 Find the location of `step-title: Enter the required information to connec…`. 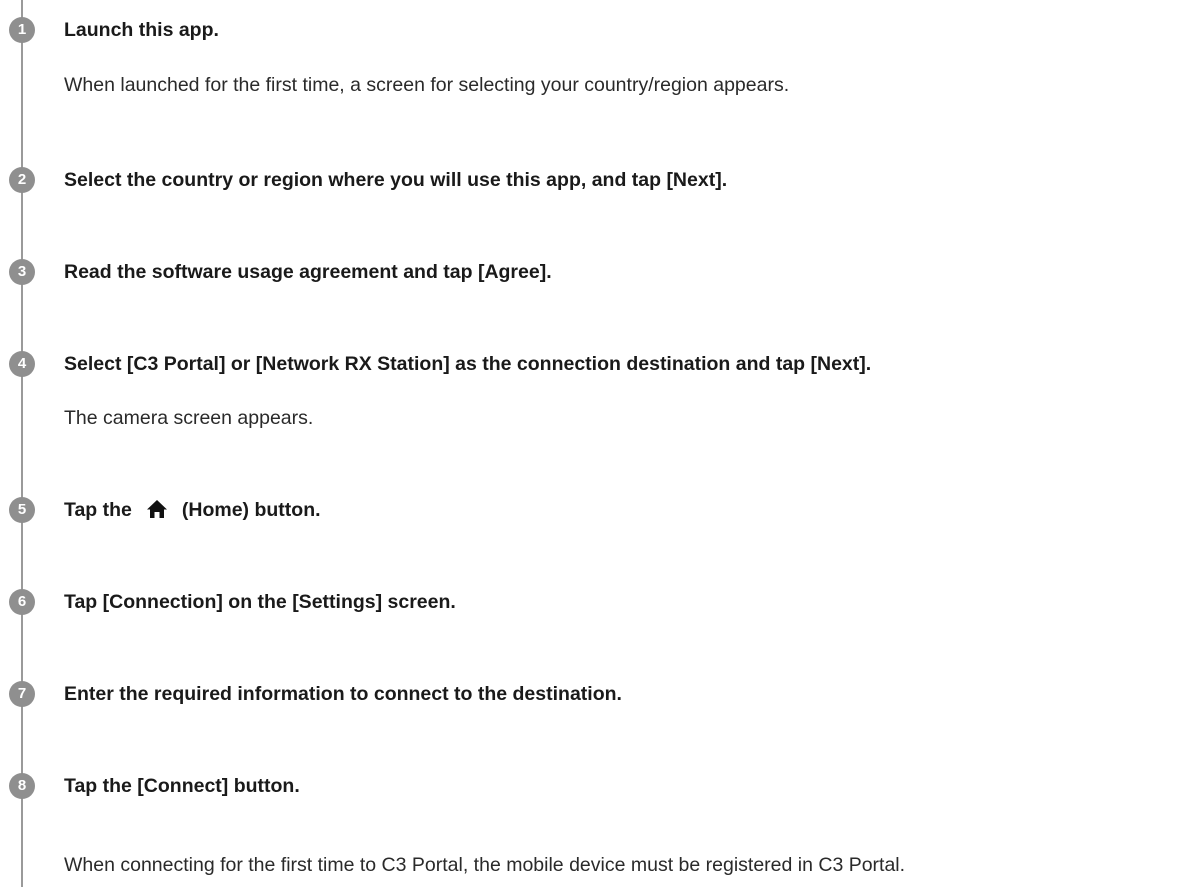

step-title: Enter the required information to connec… is located at coordinates (343, 694).